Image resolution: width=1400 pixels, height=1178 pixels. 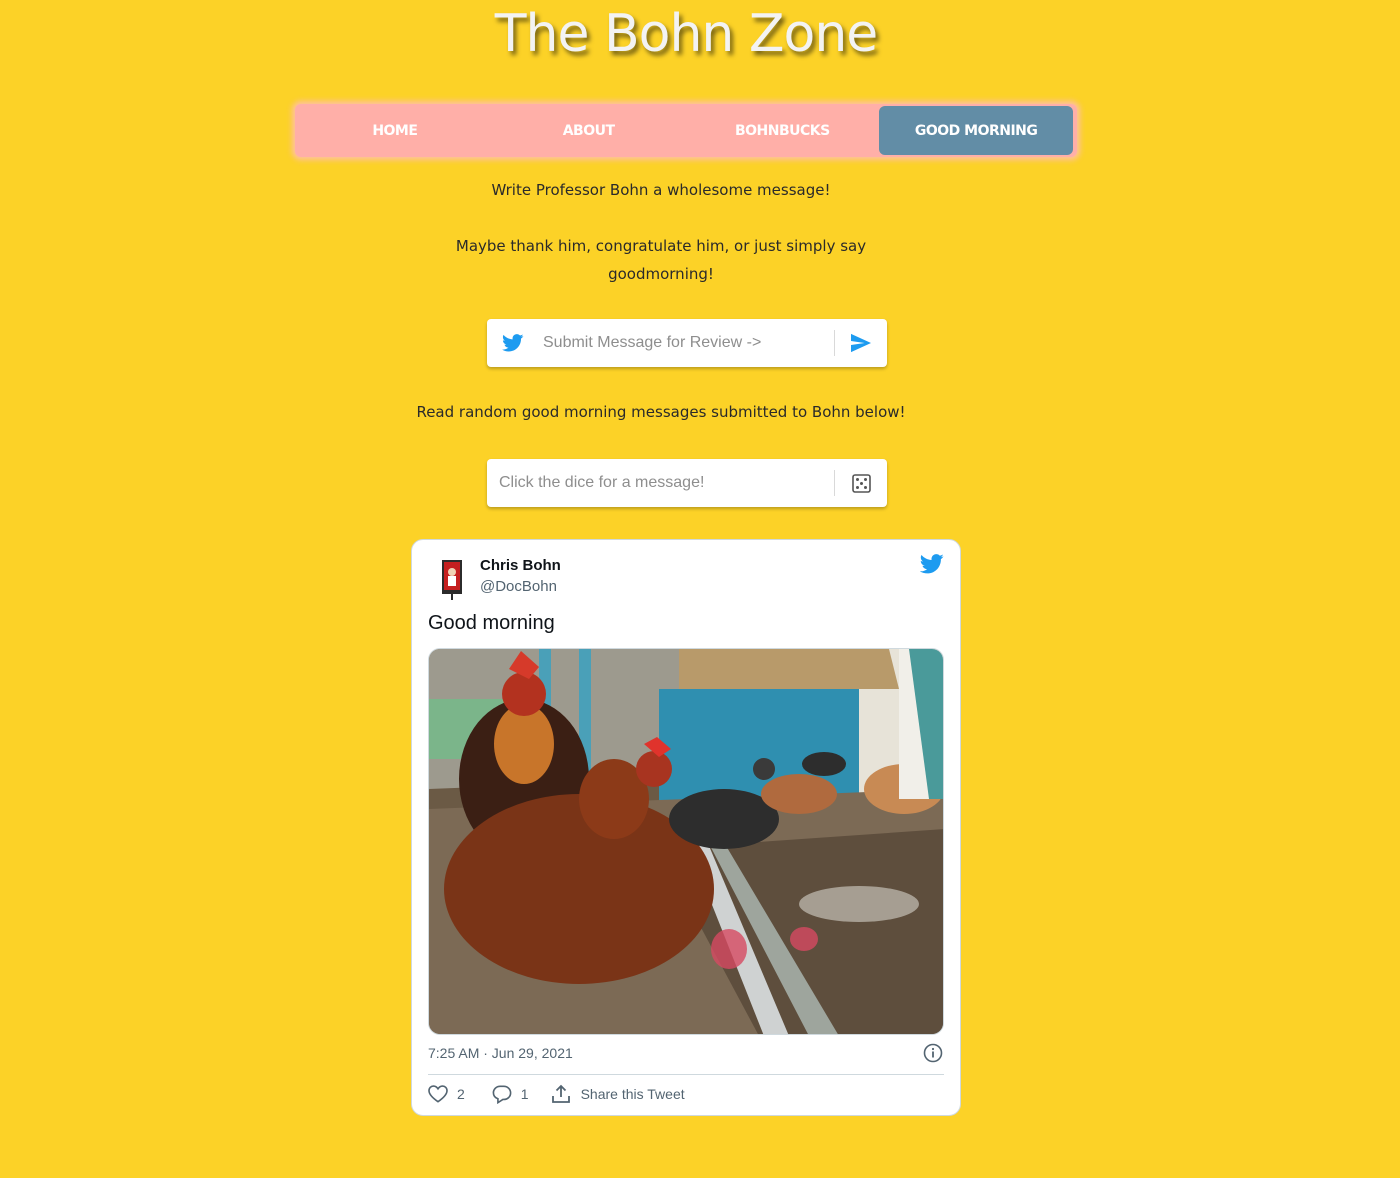 I want to click on twitter-logo-icon, so click(x=931, y=566).